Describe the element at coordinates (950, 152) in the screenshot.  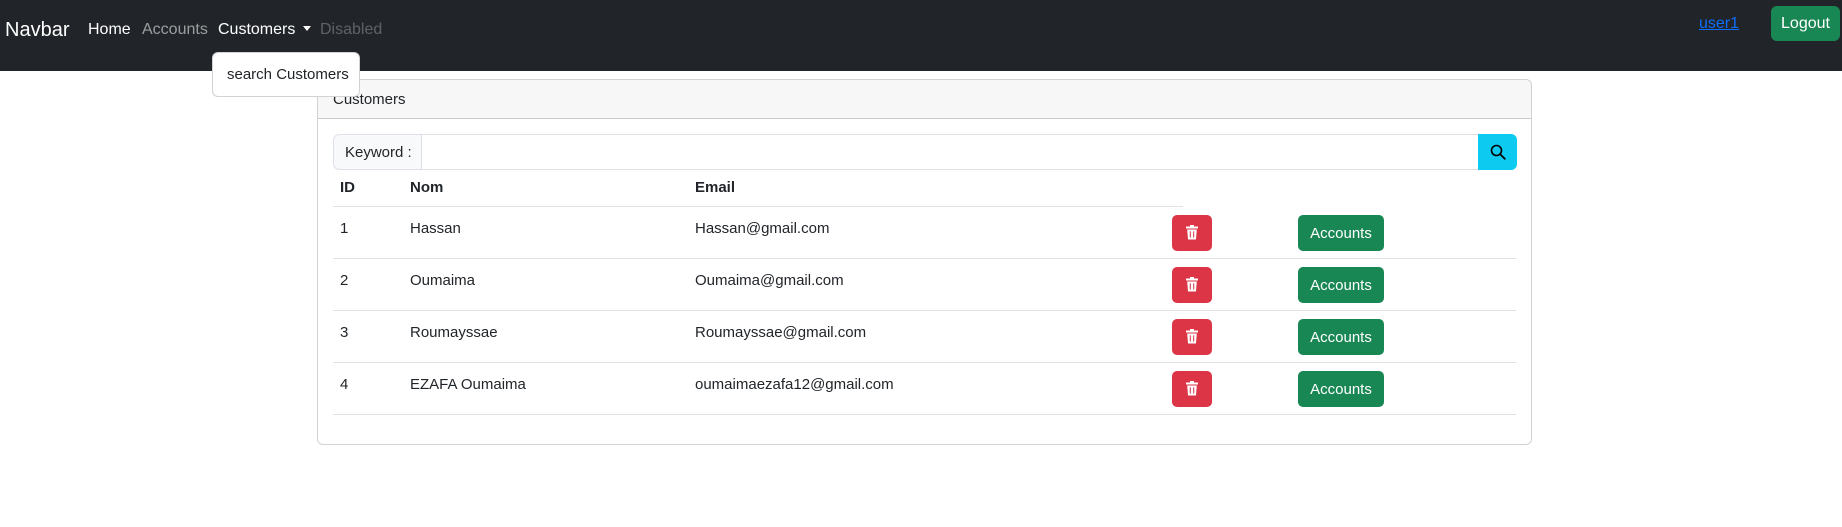
I see `keyword-input` at that location.